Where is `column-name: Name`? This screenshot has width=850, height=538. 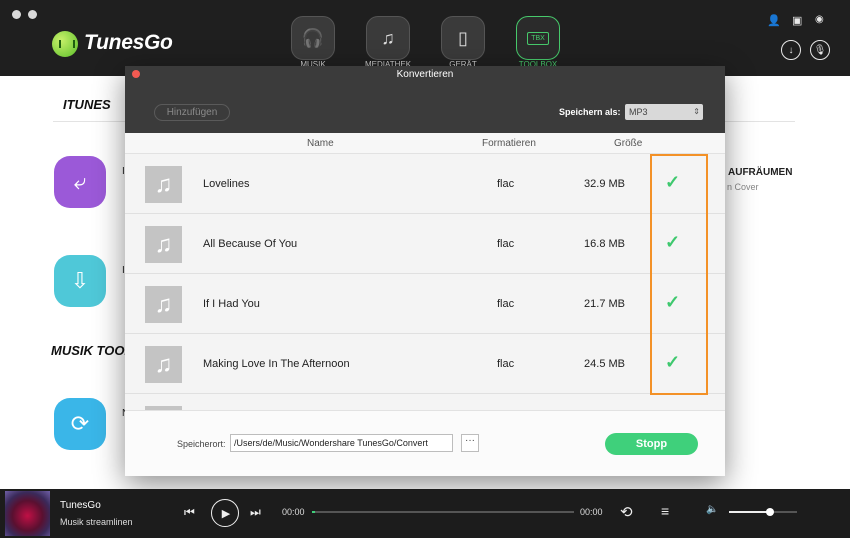 column-name: Name is located at coordinates (320, 143).